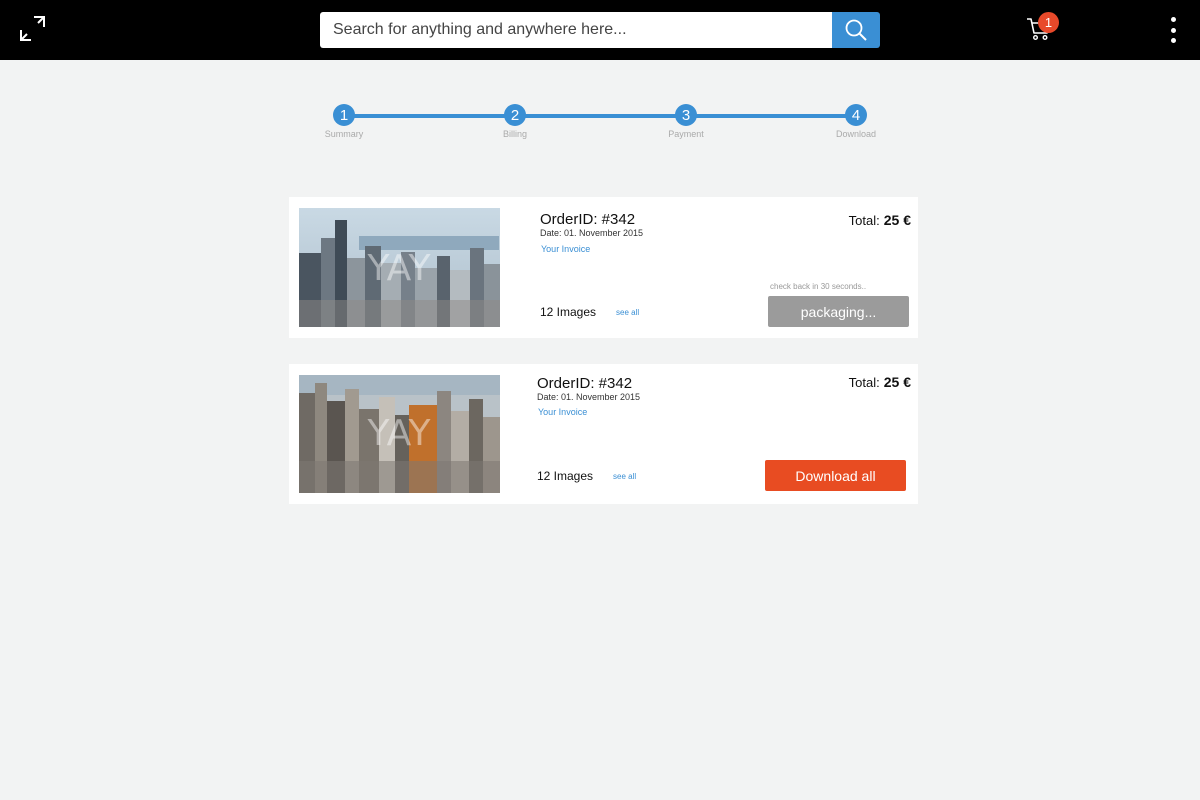 This screenshot has height=800, width=1200. What do you see at coordinates (1173, 30) in the screenshot?
I see `more-vertical-icon` at bounding box center [1173, 30].